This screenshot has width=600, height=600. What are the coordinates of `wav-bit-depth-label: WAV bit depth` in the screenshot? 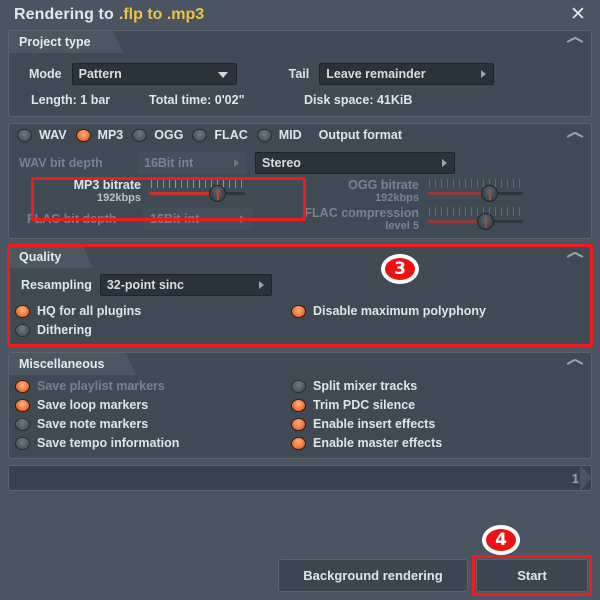 It's located at (61, 163).